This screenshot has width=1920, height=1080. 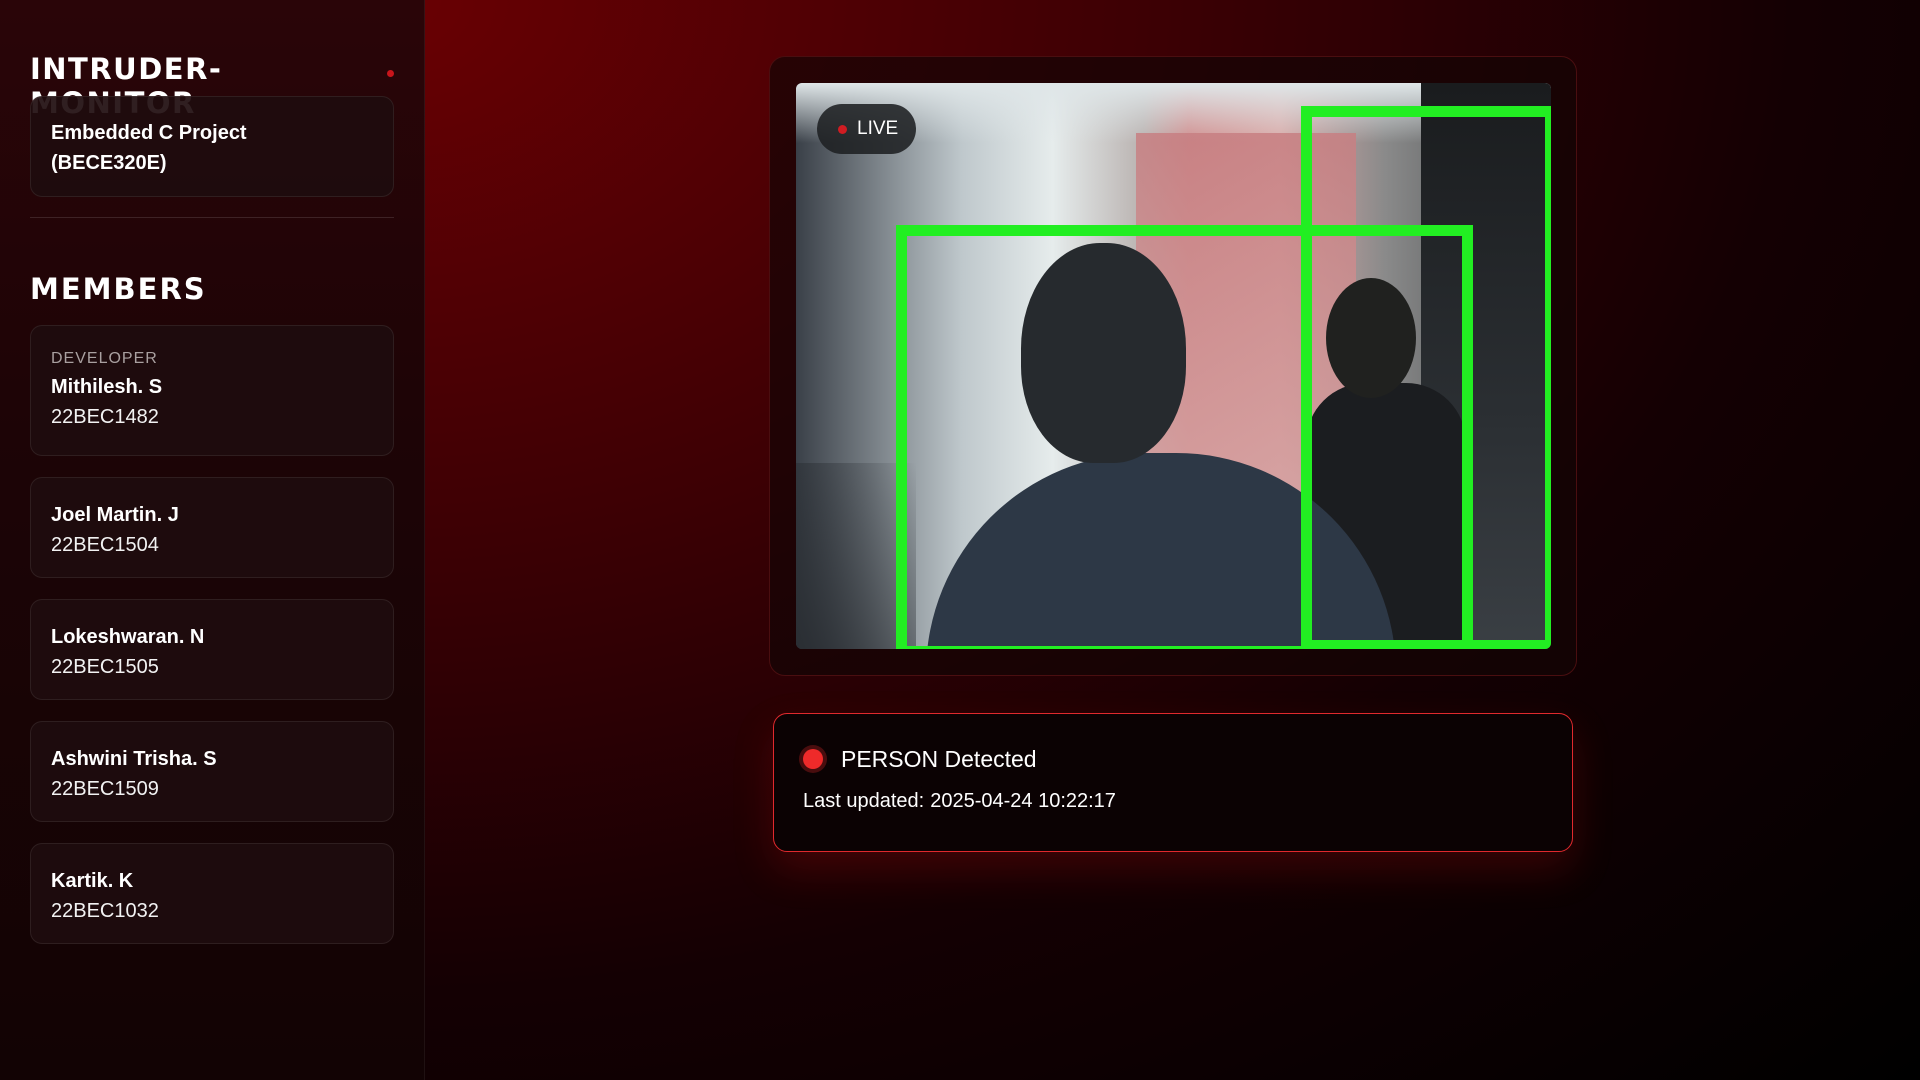 I want to click on member-id: 22BEC1504, so click(x=105, y=545).